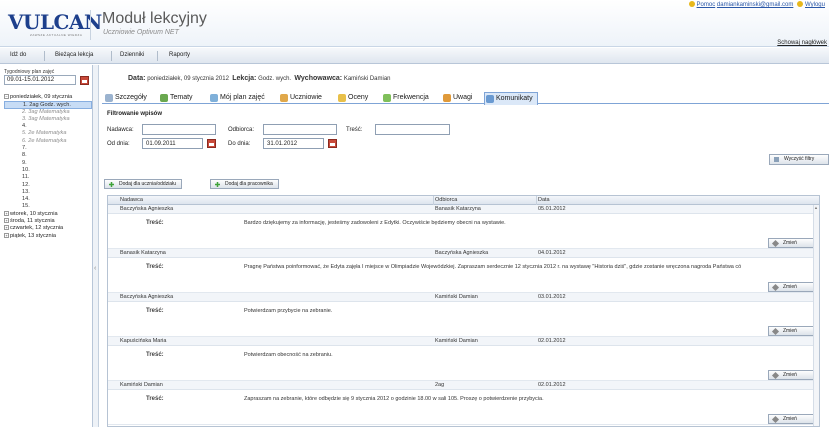  What do you see at coordinates (48, 170) in the screenshot?
I see `tree-lesson: 10.` at bounding box center [48, 170].